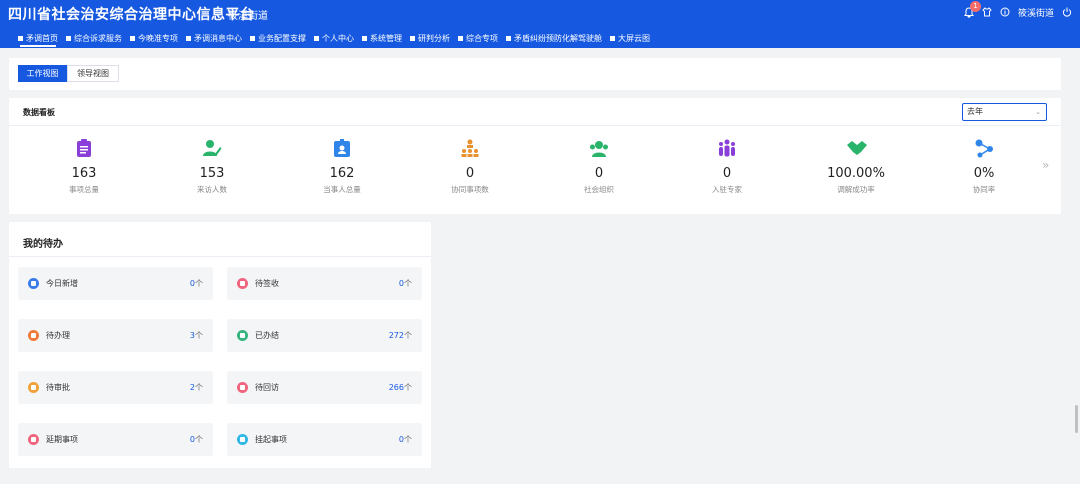  Describe the element at coordinates (324, 439) in the screenshot. I see `todo-item: 挂起事项 0个` at that location.